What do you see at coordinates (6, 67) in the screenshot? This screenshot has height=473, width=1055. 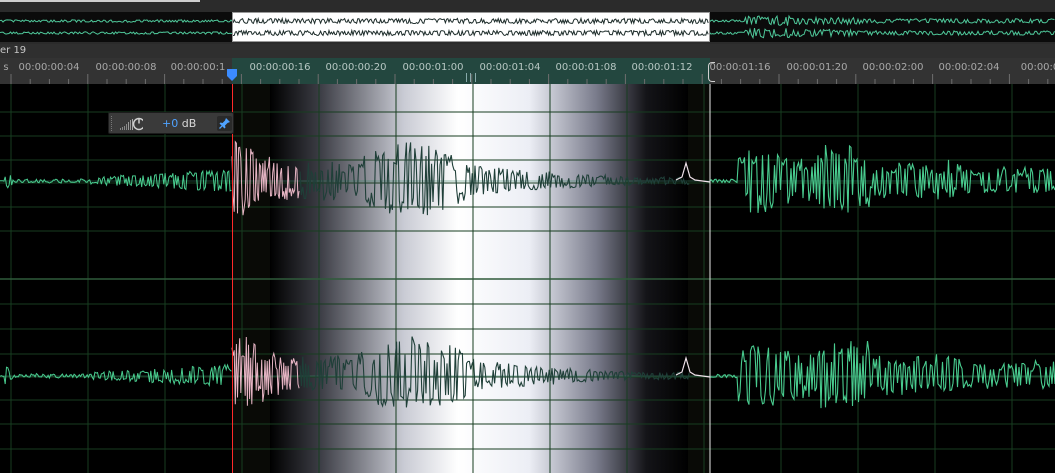 I see `ruler-tick-label: s` at bounding box center [6, 67].